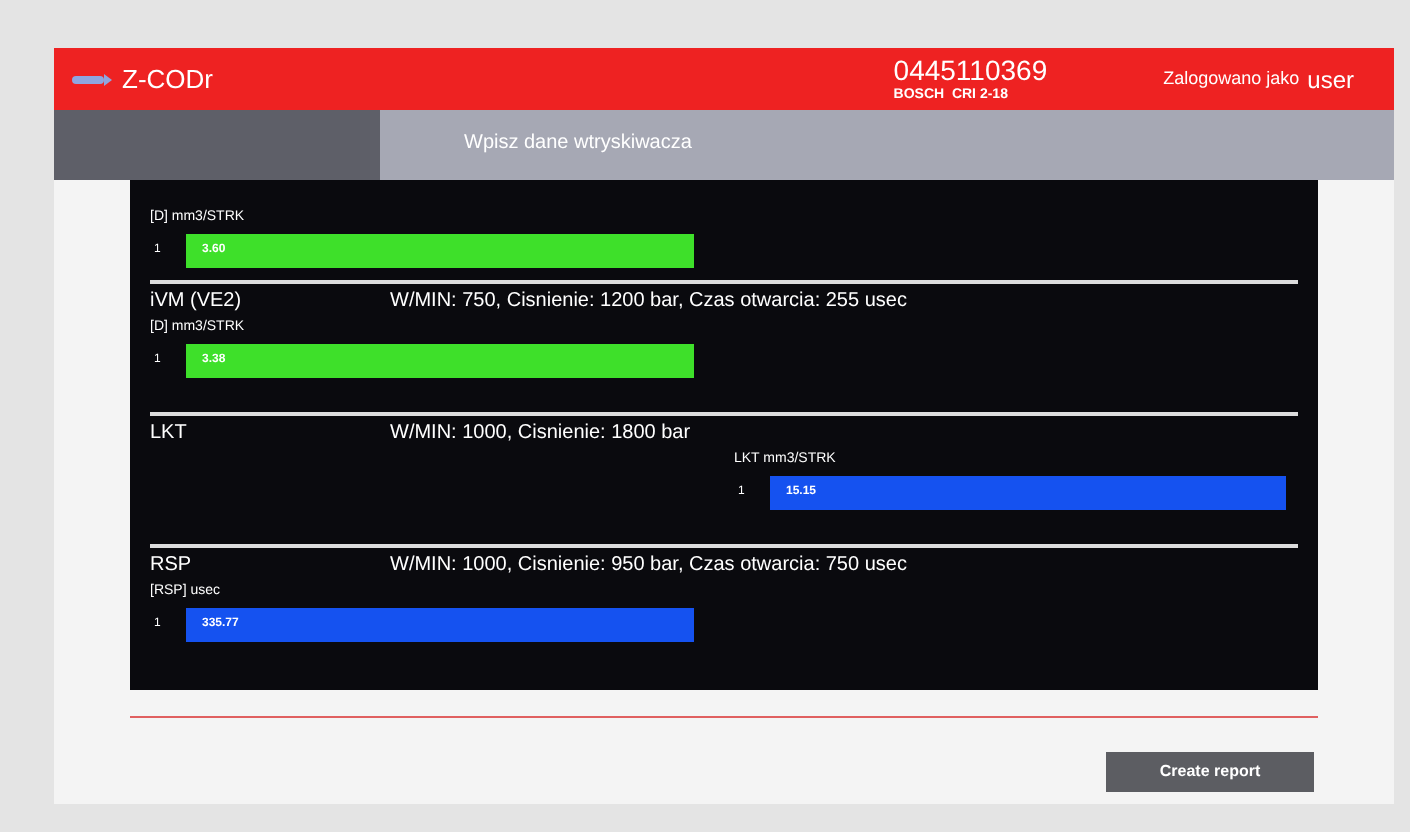 The image size is (1410, 832). Describe the element at coordinates (648, 566) in the screenshot. I see `section-description: W/MIN: 1000, Cisnienie: 950 bar, Czas otwarcia: 750 usec` at that location.